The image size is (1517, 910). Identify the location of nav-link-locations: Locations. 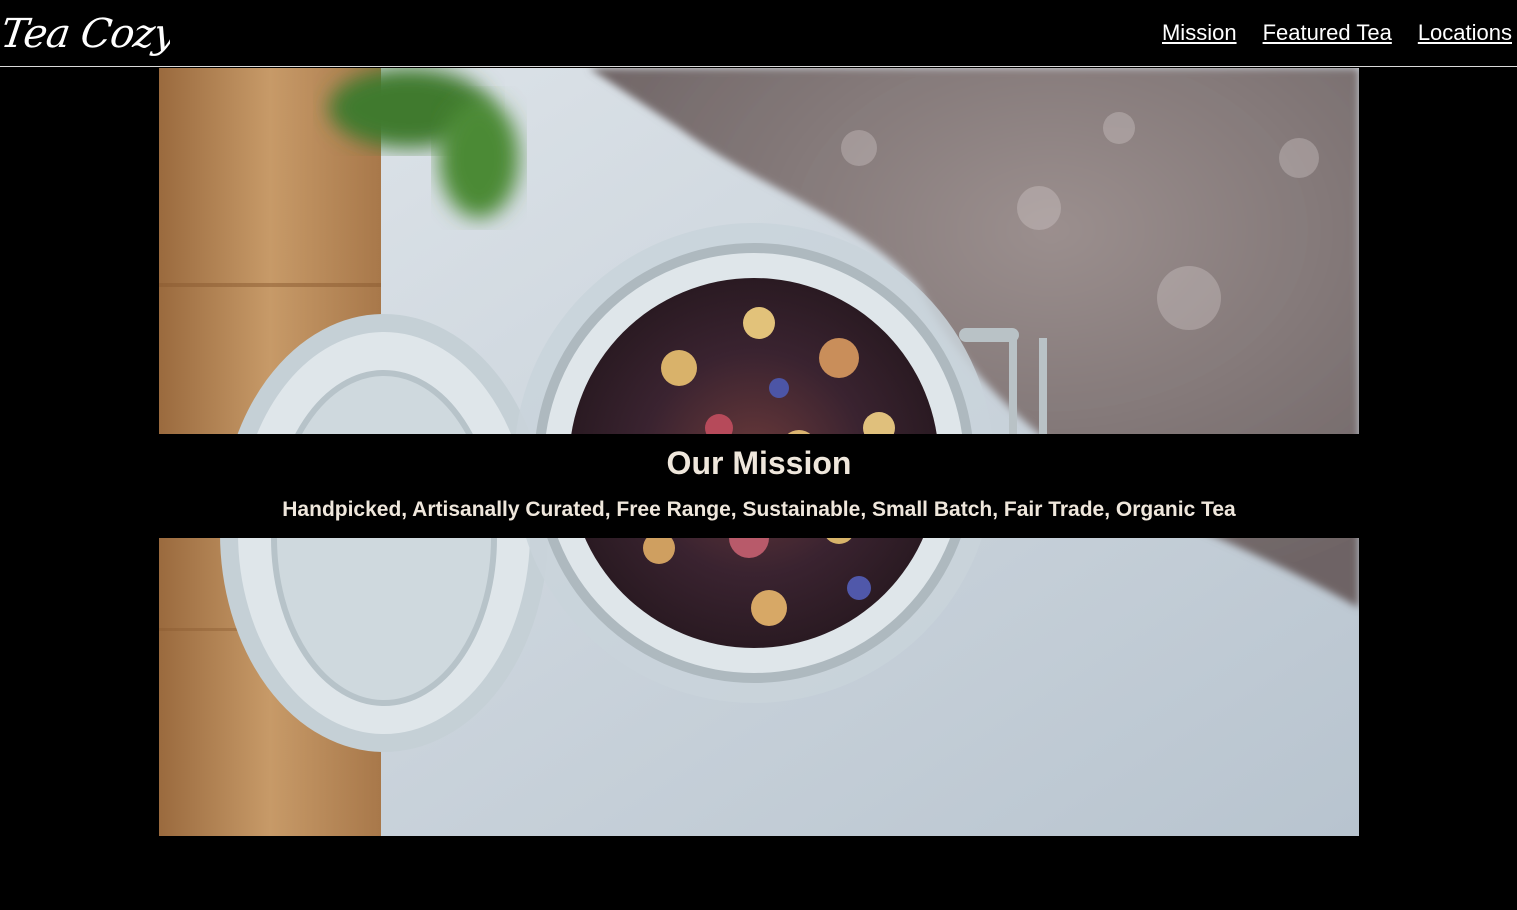
(1465, 33).